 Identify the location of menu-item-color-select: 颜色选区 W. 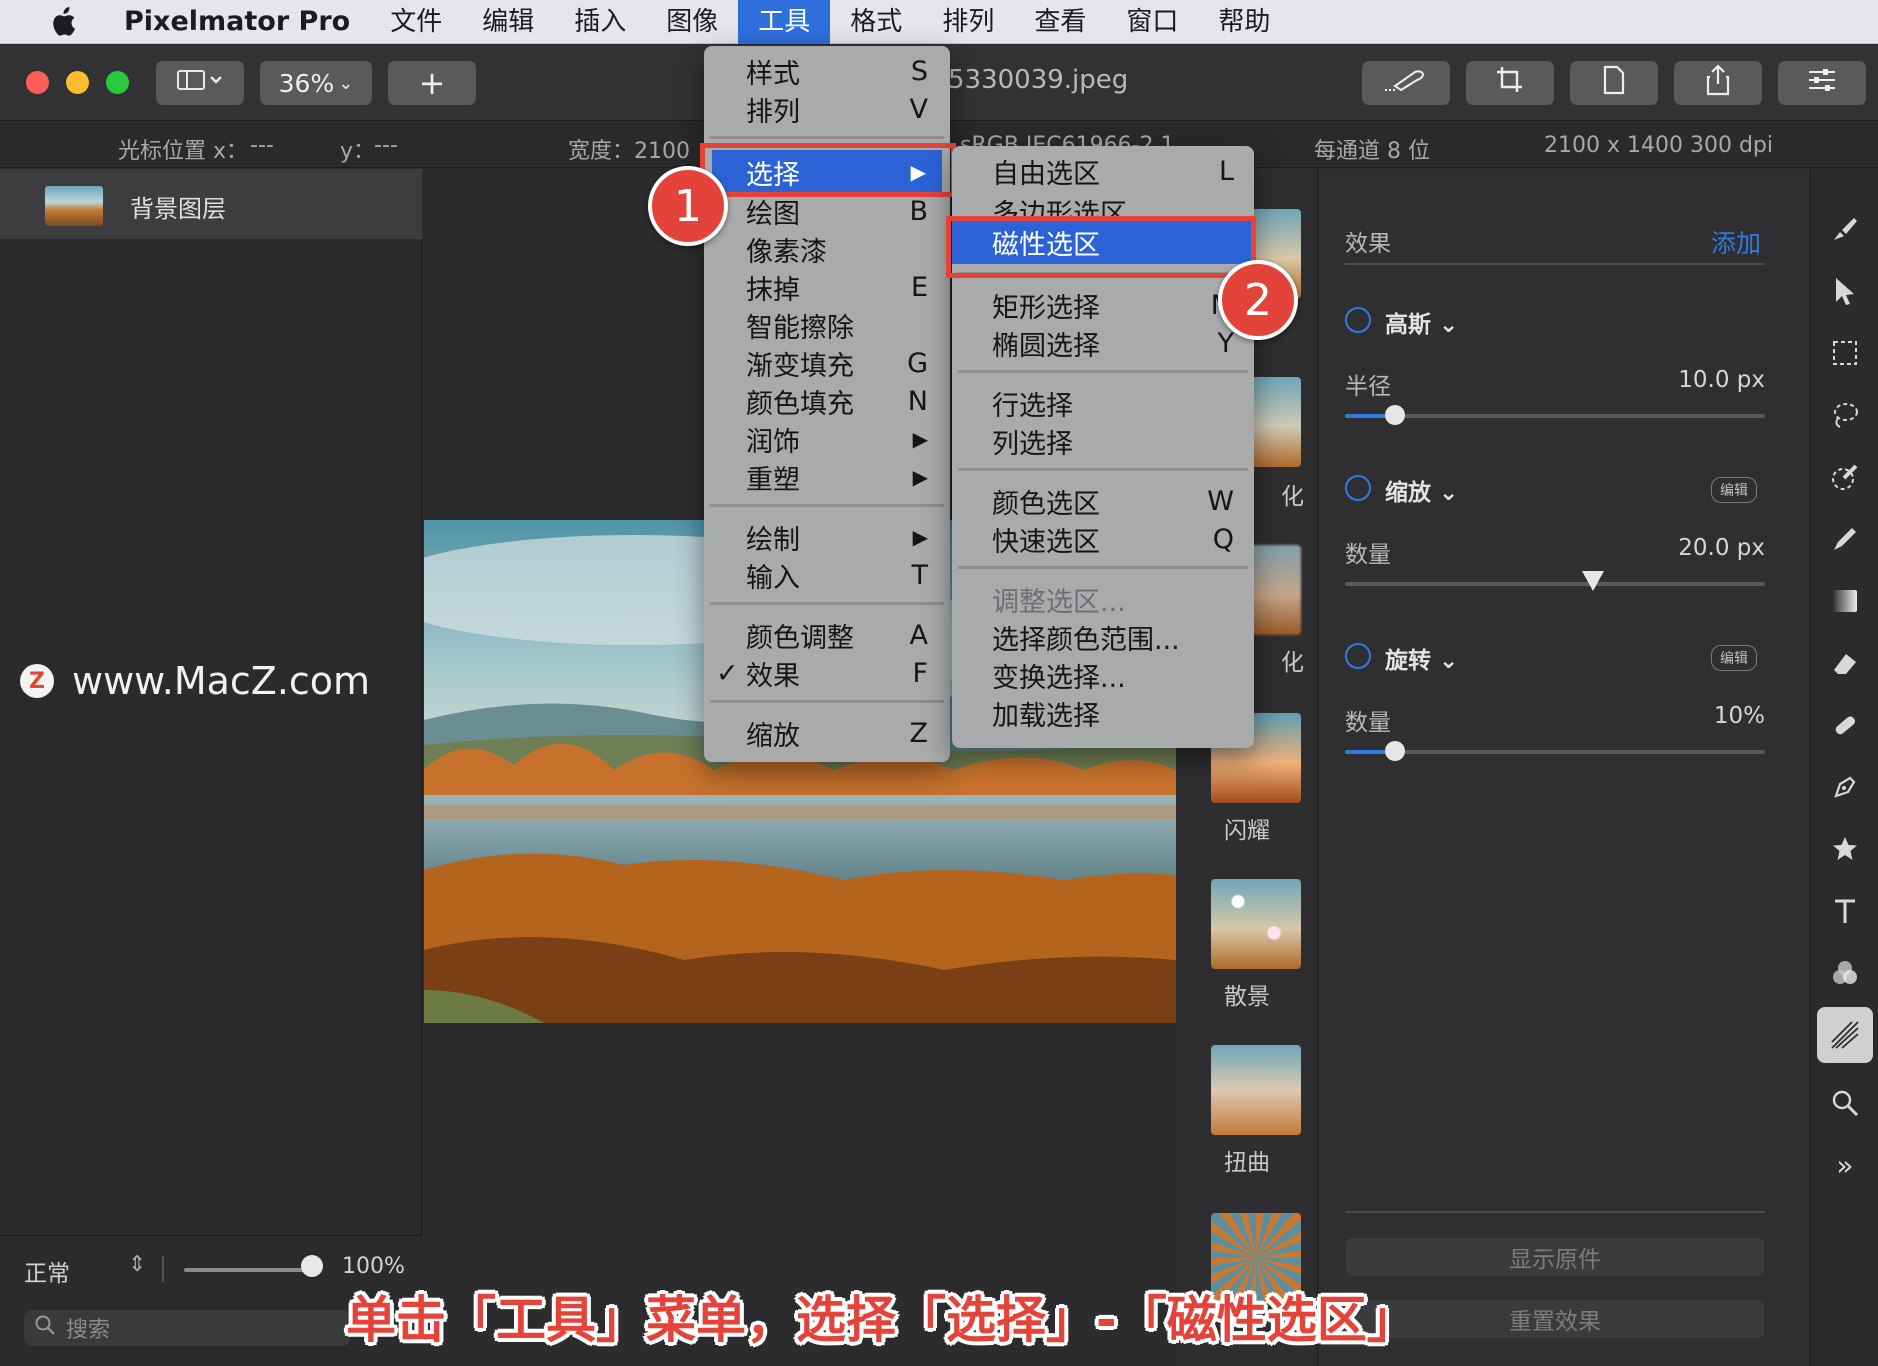
(1103, 501).